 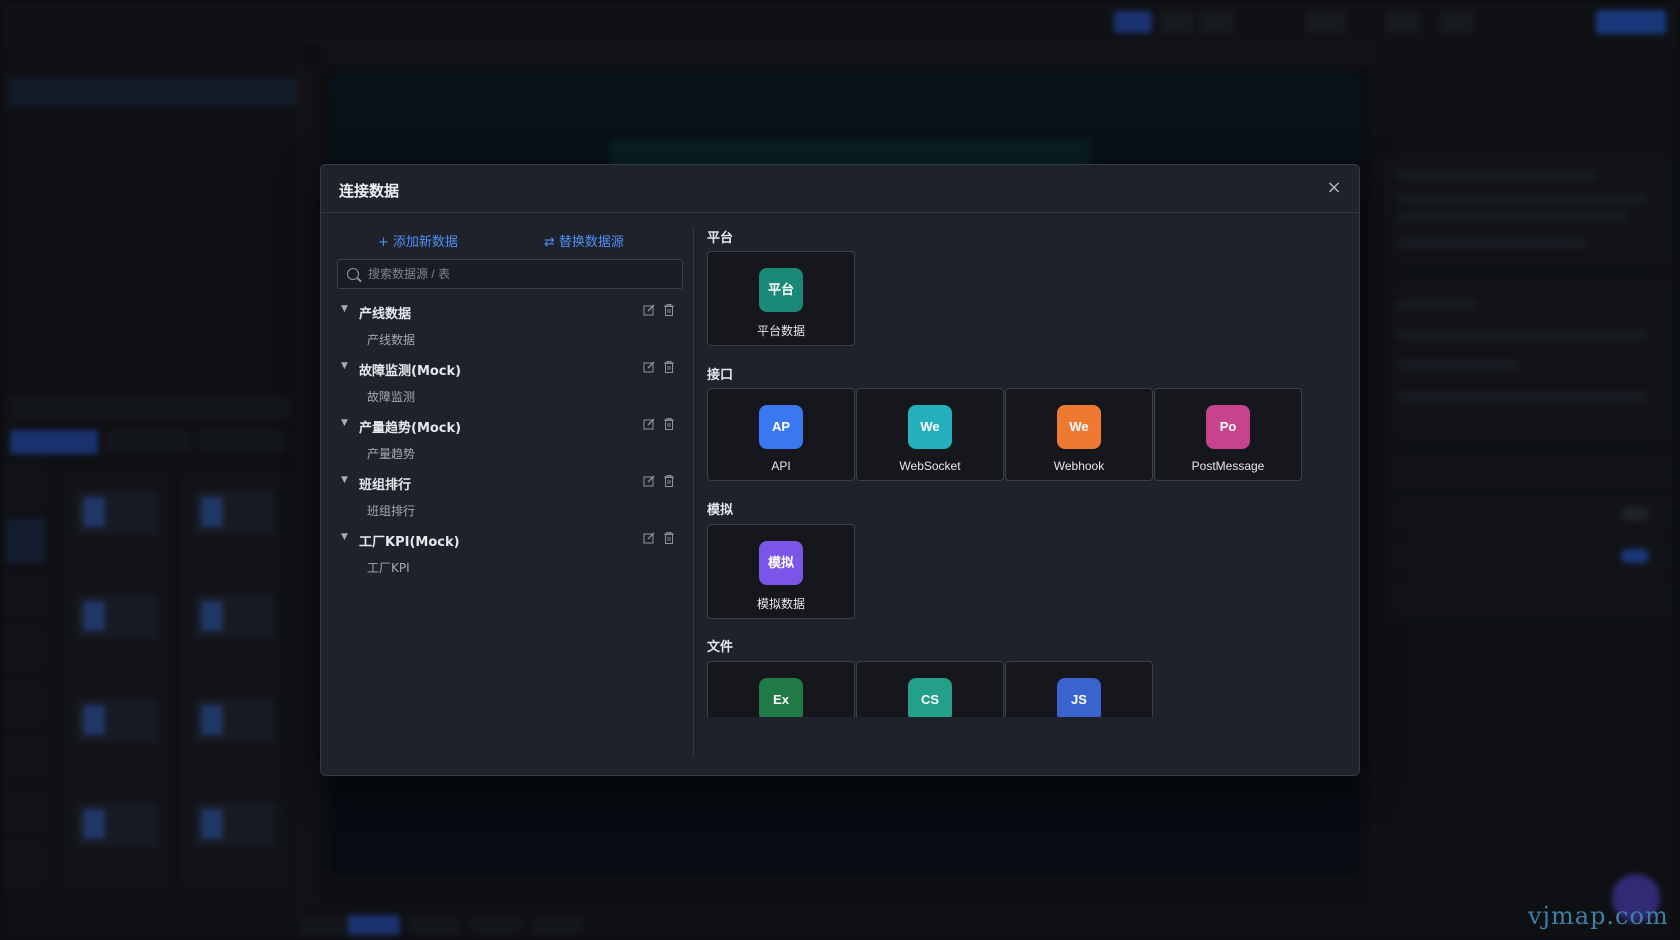 I want to click on datasource-search-input, so click(x=518, y=274).